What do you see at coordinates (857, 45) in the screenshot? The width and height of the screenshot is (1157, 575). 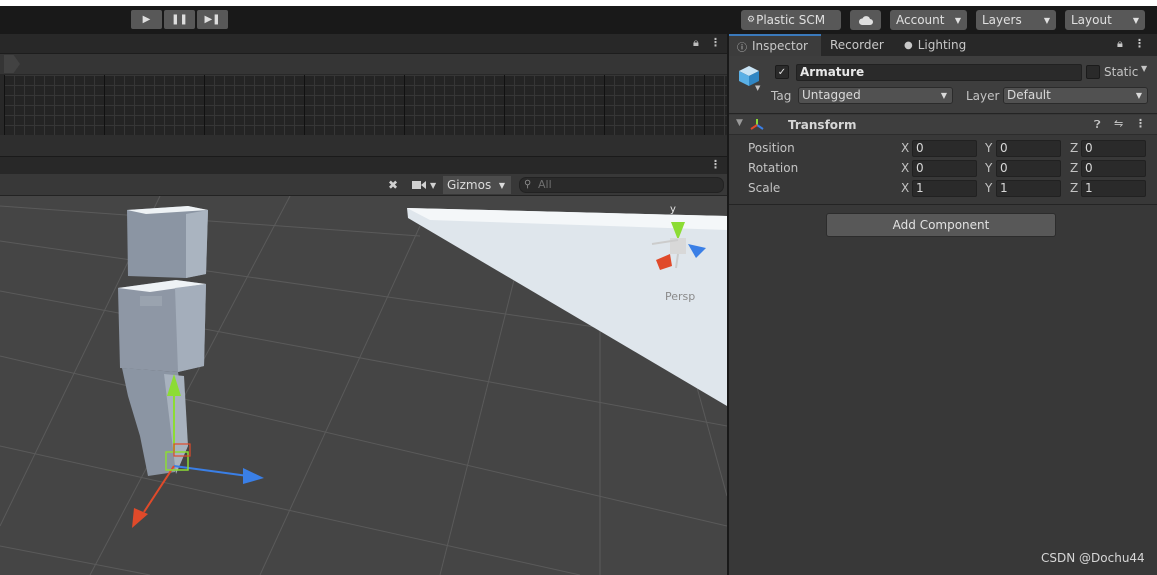 I see `tab-recorder: Recorder` at bounding box center [857, 45].